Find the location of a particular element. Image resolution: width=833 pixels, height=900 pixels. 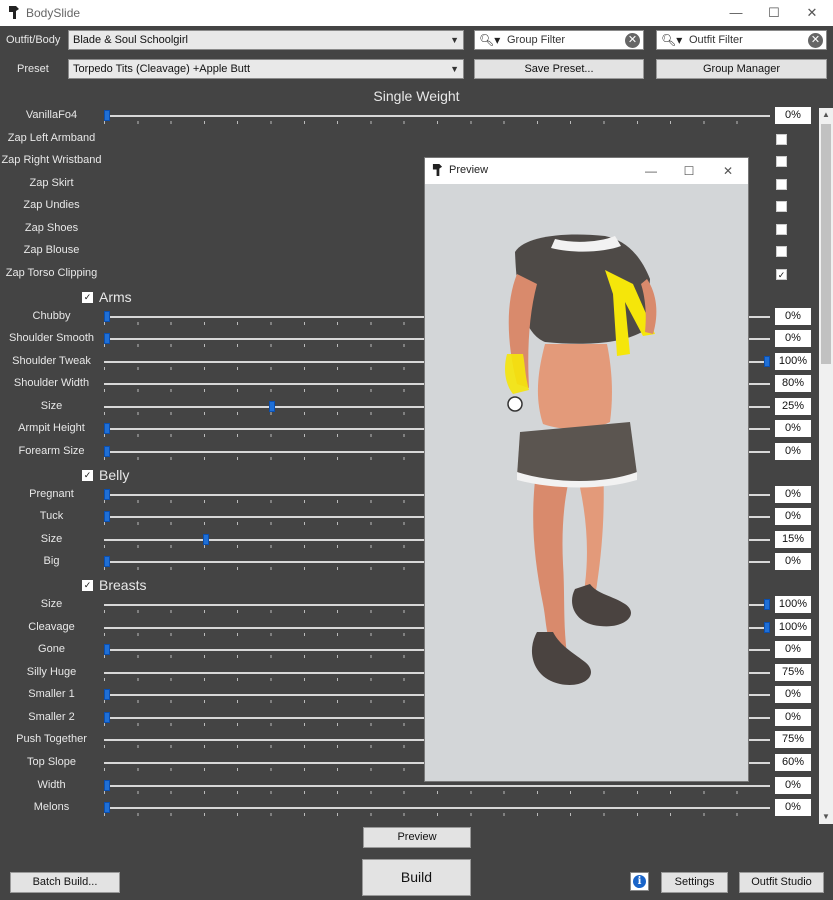

preview-minimize-button: — is located at coordinates (651, 171).